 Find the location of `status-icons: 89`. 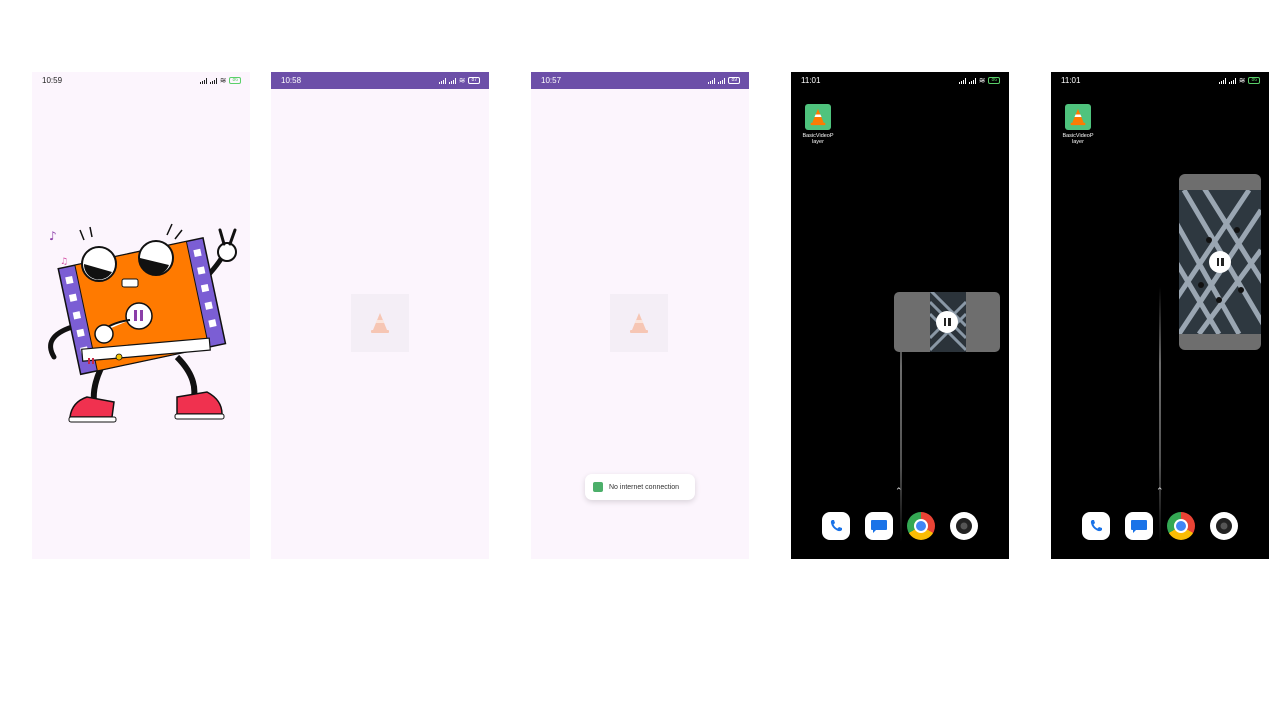

status-icons: 89 is located at coordinates (724, 80).